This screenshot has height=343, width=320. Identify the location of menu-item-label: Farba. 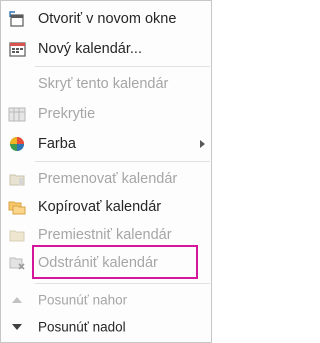
(57, 144).